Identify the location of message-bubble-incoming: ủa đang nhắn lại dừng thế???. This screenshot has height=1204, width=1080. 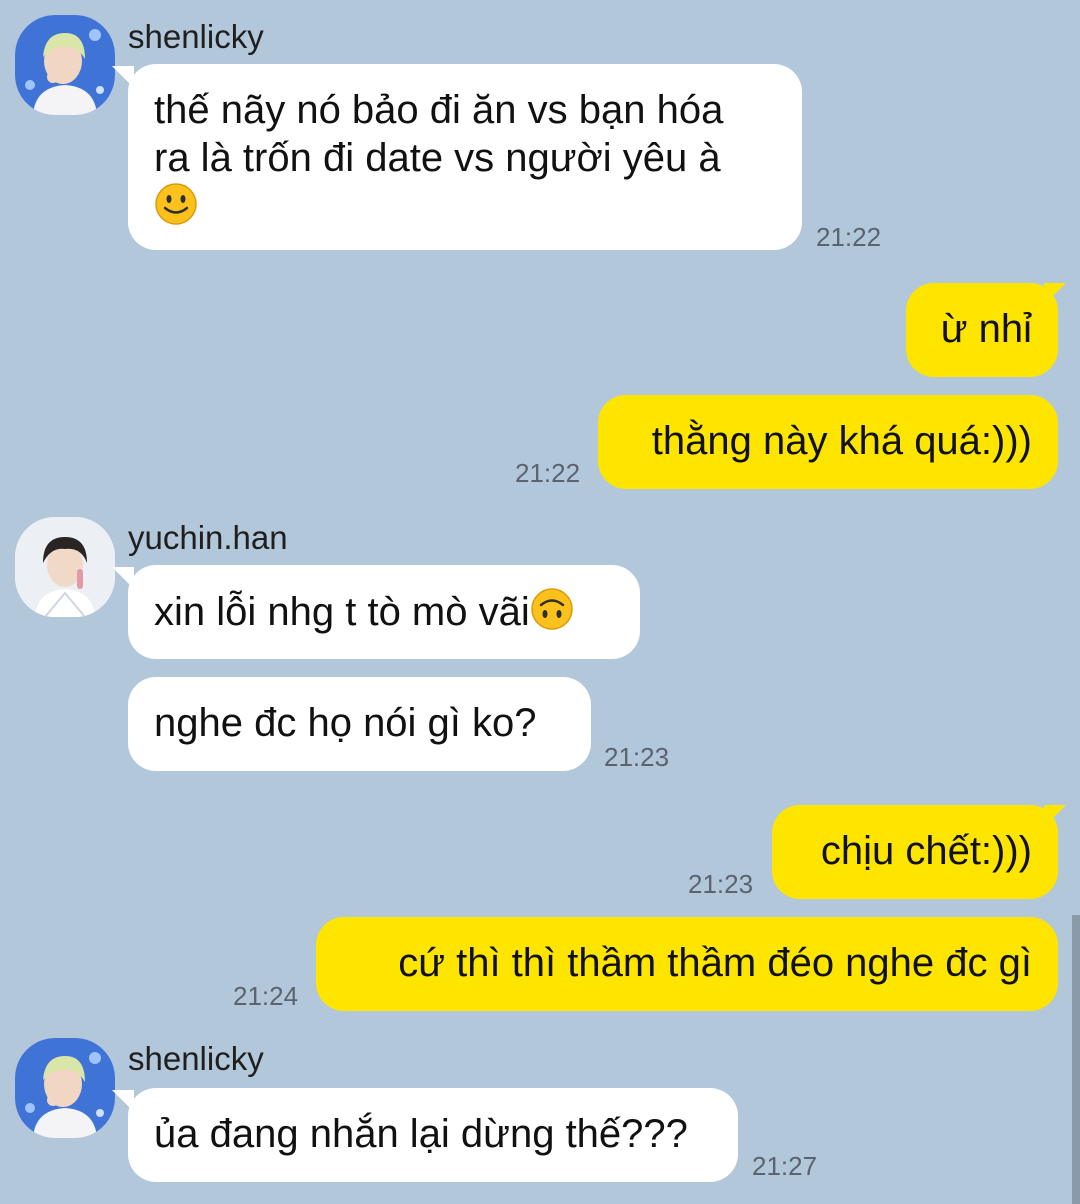
(433, 1135).